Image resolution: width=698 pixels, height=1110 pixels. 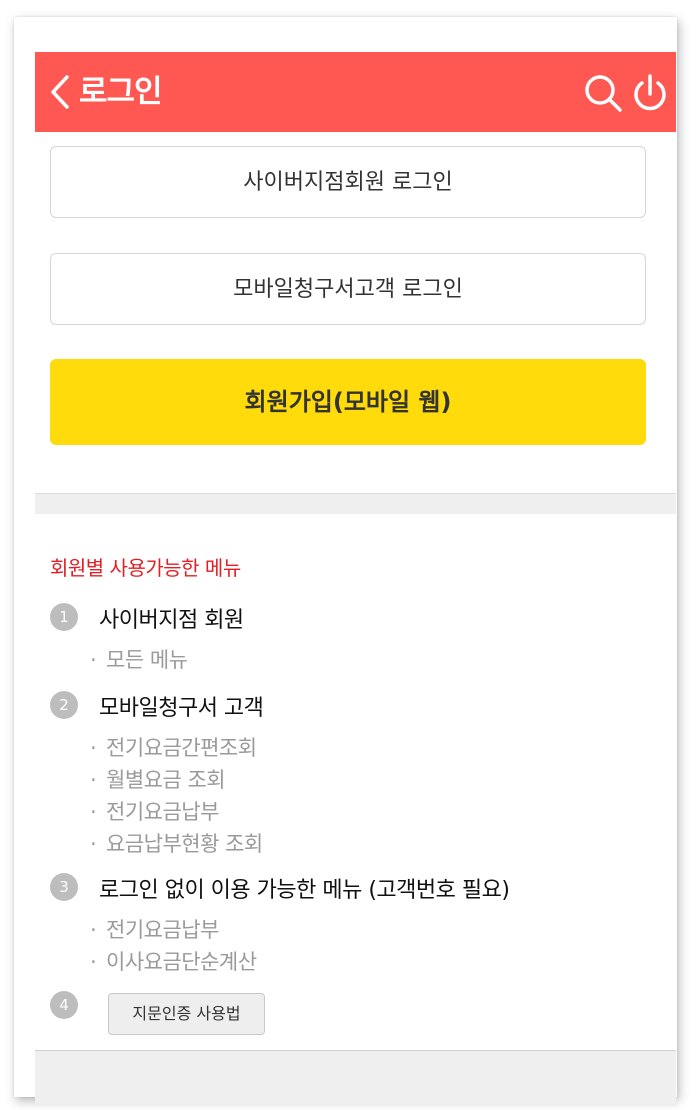 I want to click on mobile-bill-login-button: 모바일청구서고객 로그인, so click(x=348, y=289).